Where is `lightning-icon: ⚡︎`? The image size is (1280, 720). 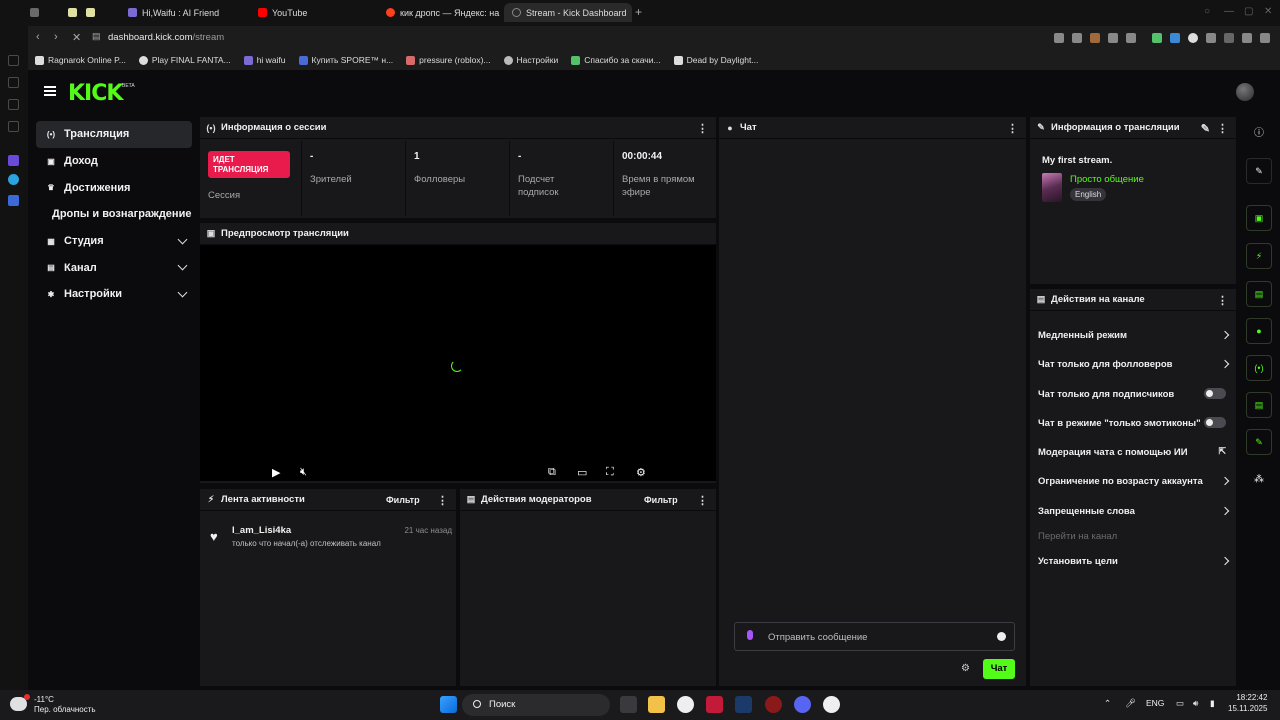 lightning-icon: ⚡︎ is located at coordinates (1259, 256).